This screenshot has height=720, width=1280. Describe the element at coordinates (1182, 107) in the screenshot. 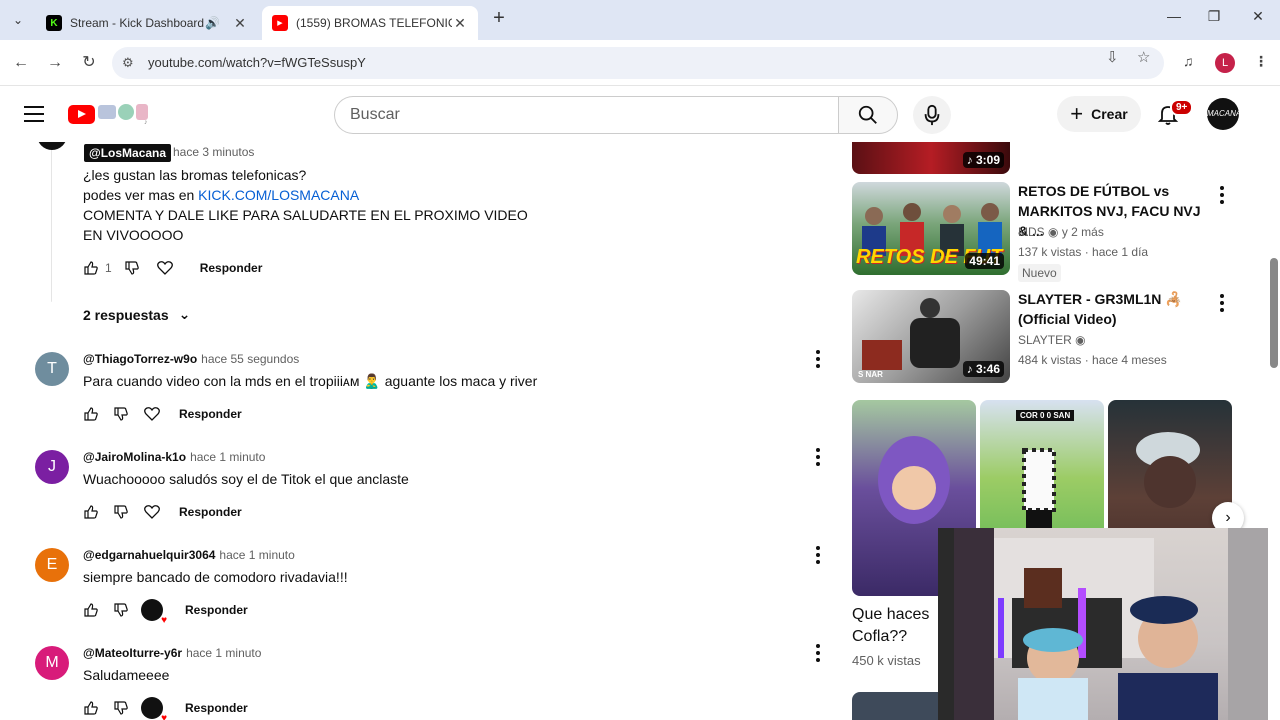

I see `notification-count-badge: 9+` at that location.